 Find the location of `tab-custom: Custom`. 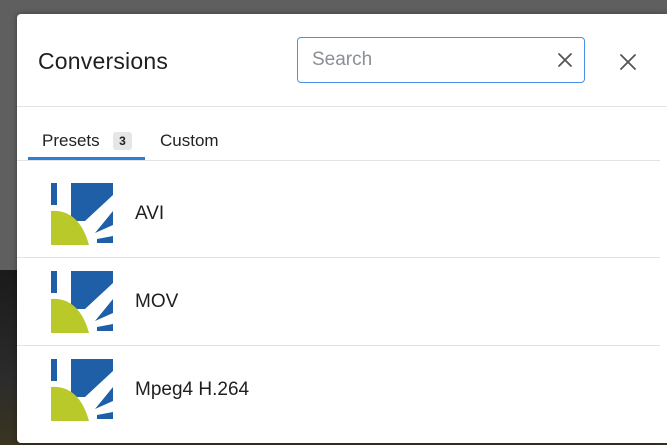

tab-custom: Custom is located at coordinates (195, 133).